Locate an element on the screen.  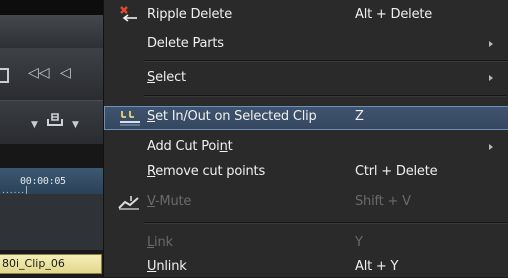
stop-icon is located at coordinates (4, 75).